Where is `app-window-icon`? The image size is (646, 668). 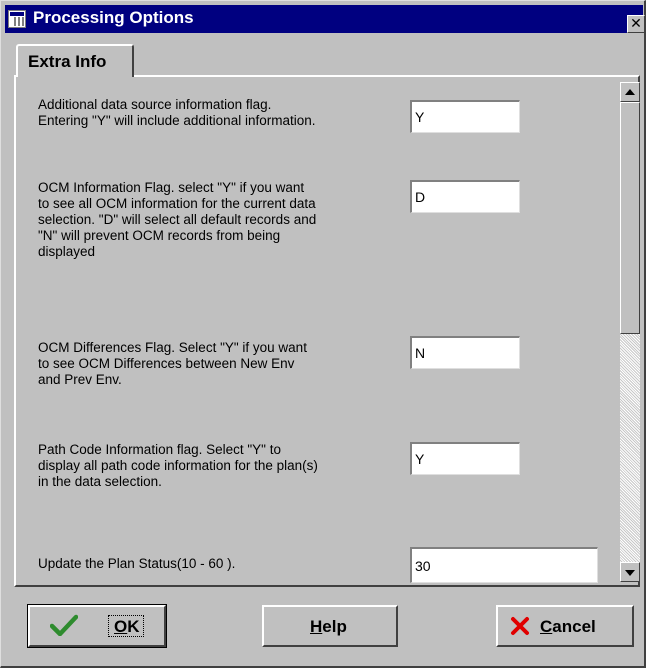 app-window-icon is located at coordinates (17, 19).